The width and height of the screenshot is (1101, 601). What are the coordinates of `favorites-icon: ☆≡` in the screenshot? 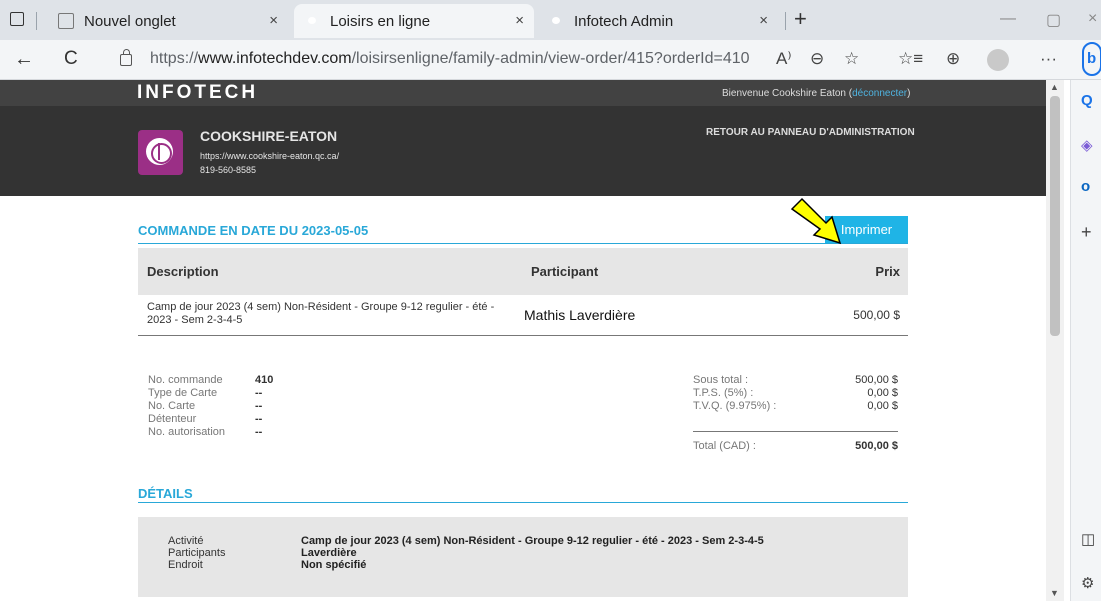 It's located at (910, 59).